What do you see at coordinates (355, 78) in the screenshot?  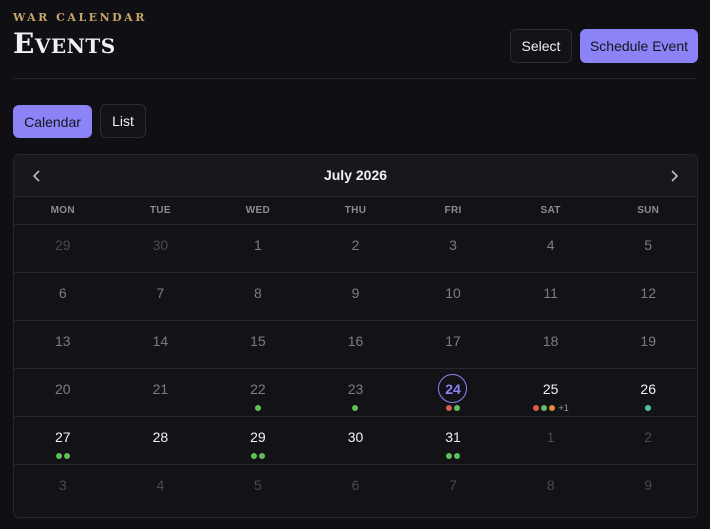 I see `header-divider` at bounding box center [355, 78].